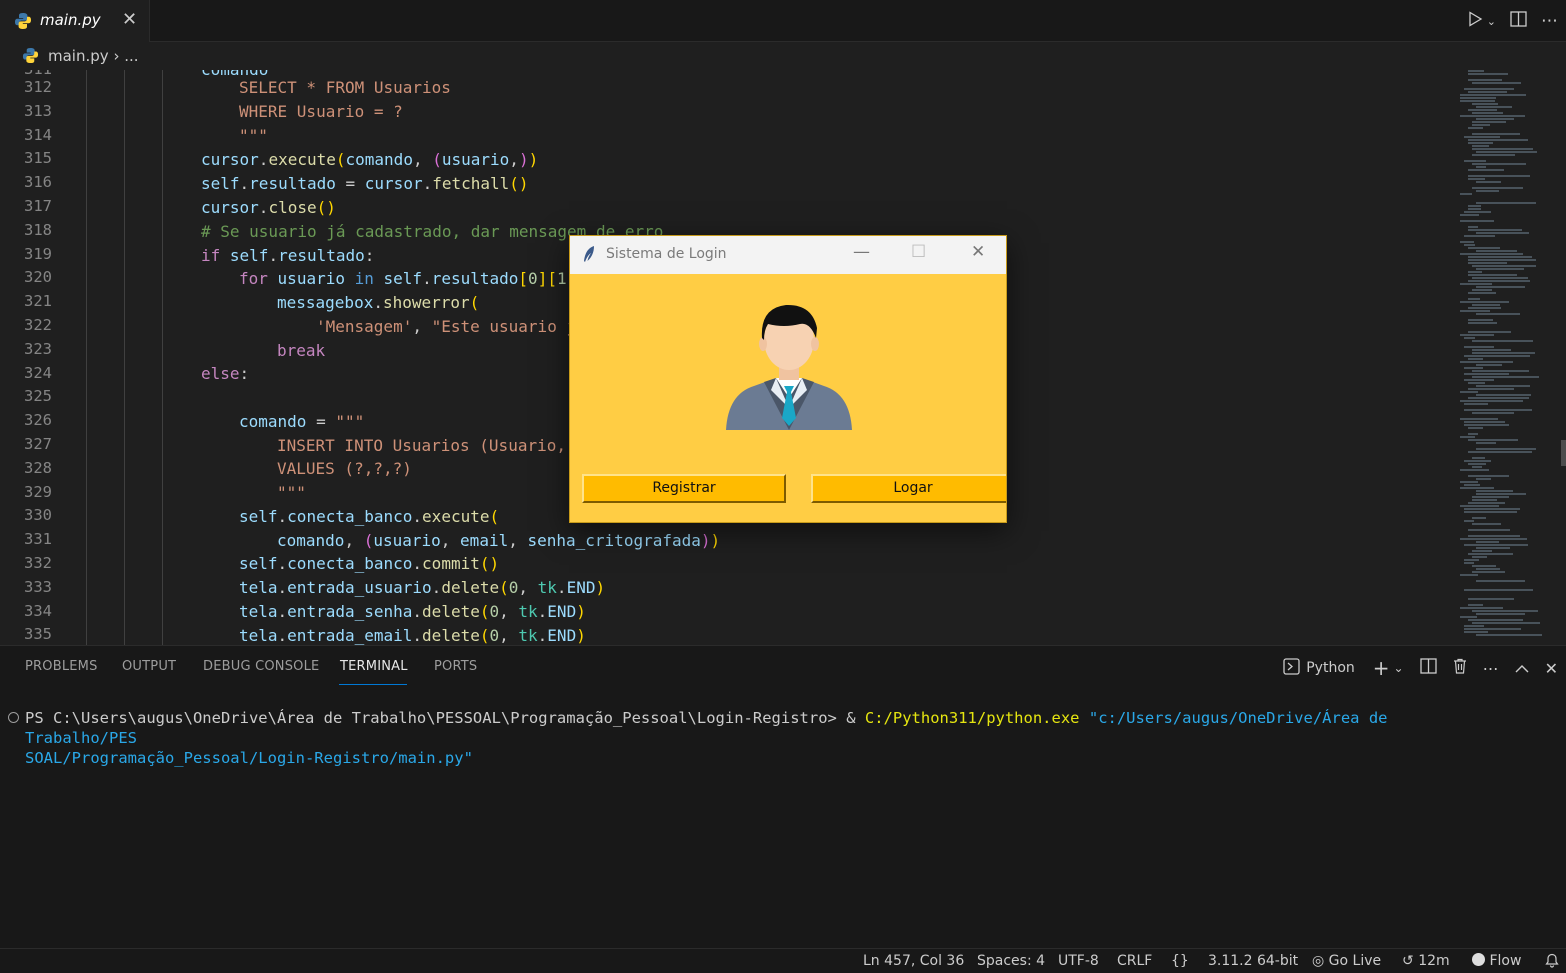  I want to click on line-number: 324, so click(38, 372).